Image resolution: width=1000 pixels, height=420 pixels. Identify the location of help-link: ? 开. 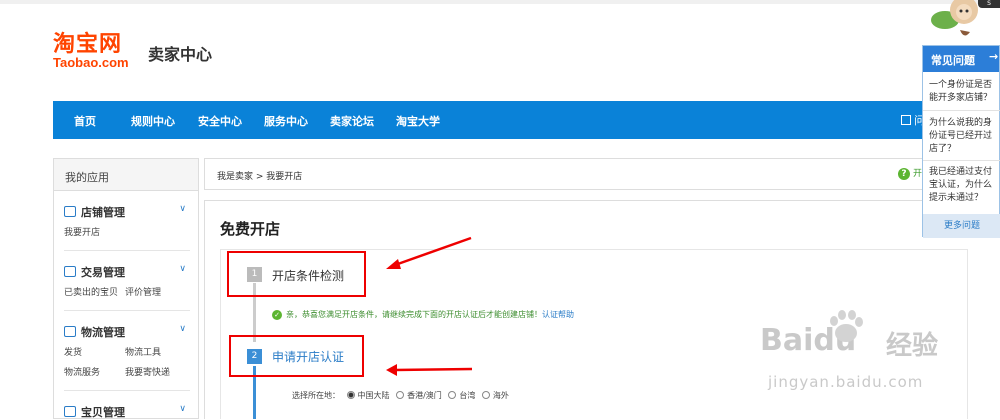
(910, 173).